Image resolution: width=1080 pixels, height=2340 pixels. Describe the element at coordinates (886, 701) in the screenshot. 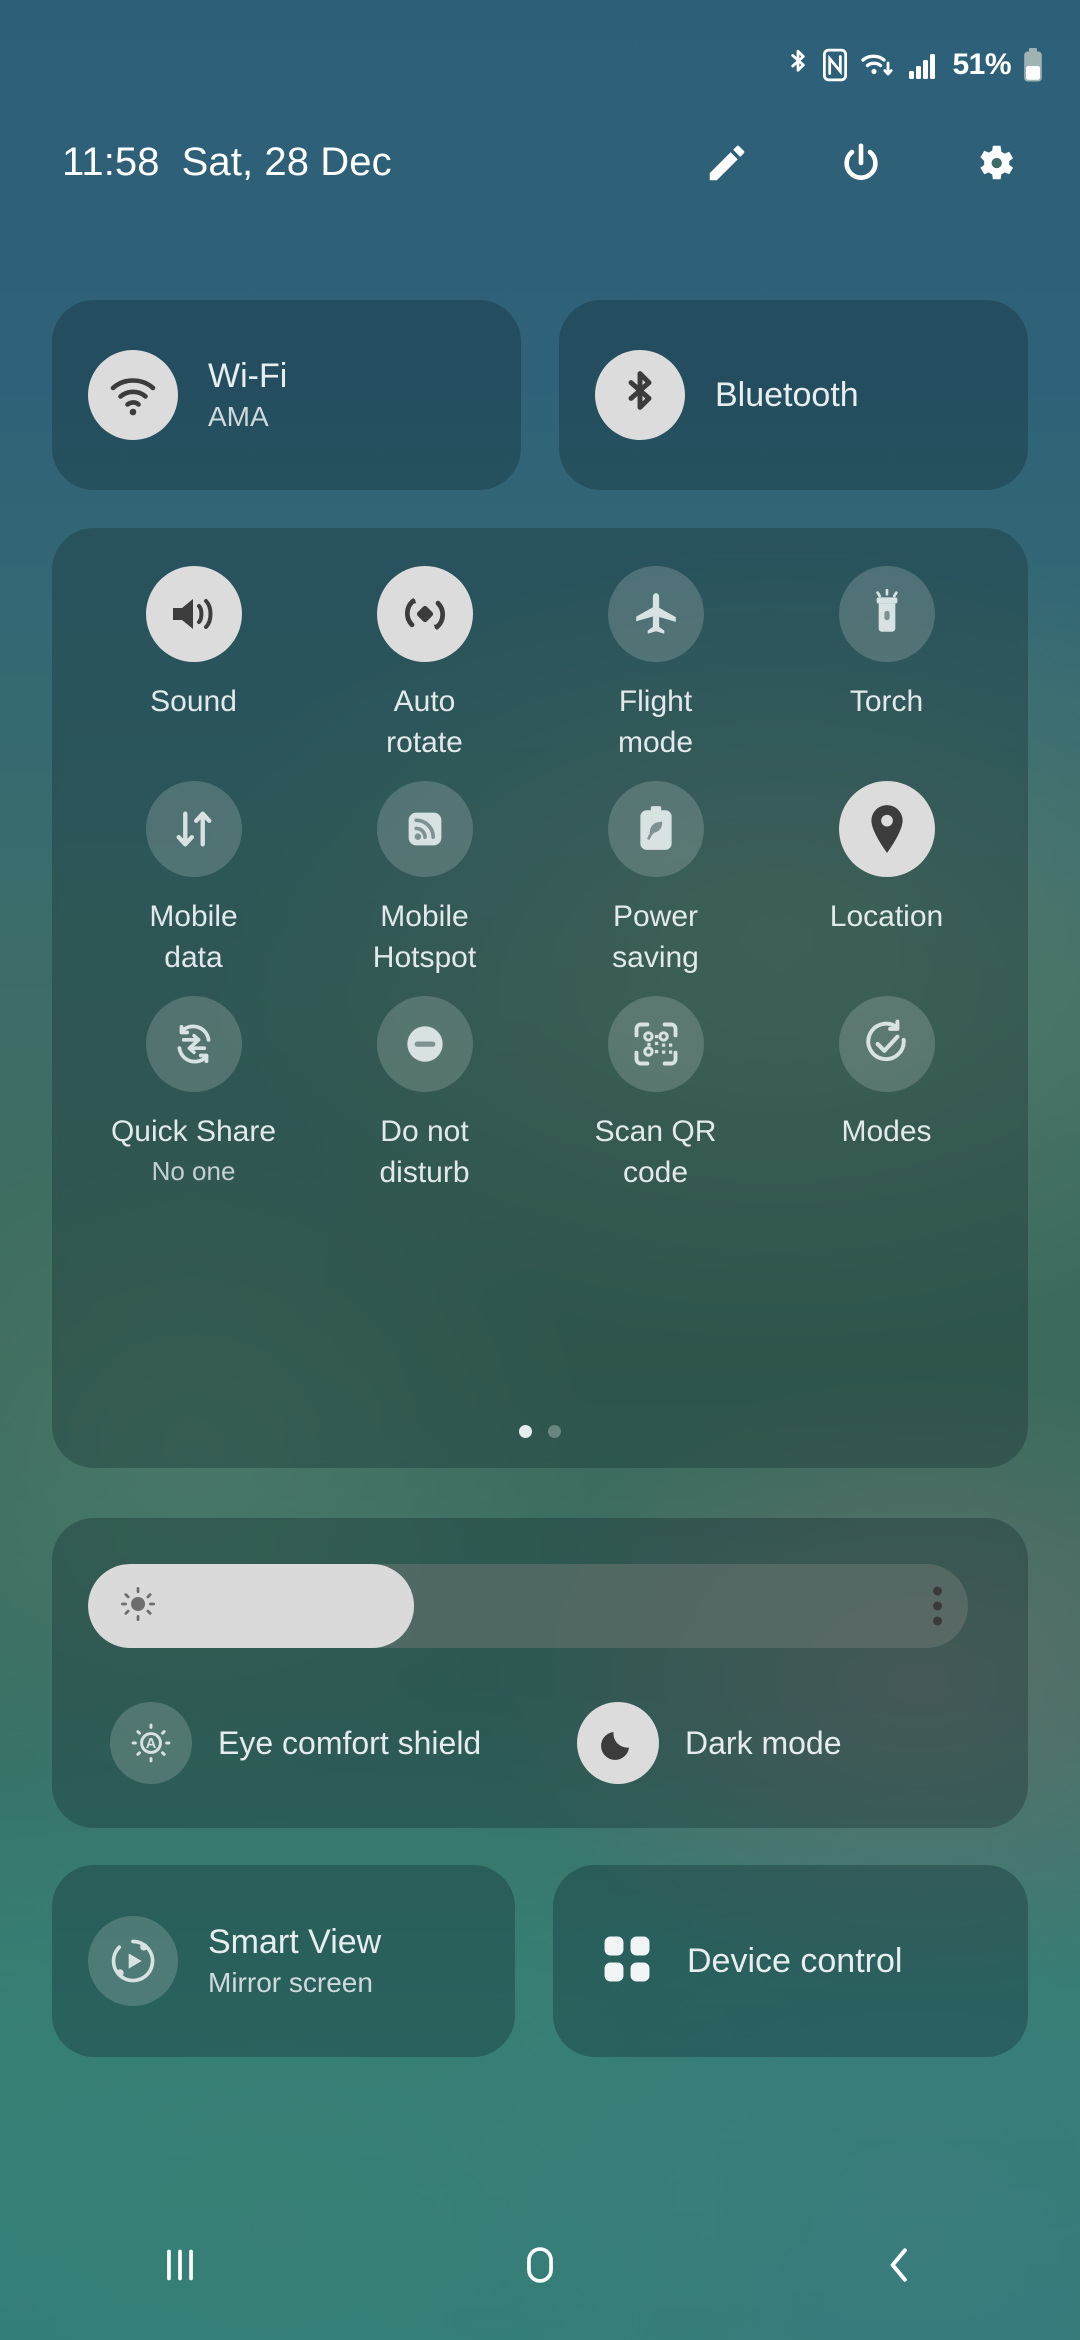

I see `toggle-torch-label: Torch` at that location.